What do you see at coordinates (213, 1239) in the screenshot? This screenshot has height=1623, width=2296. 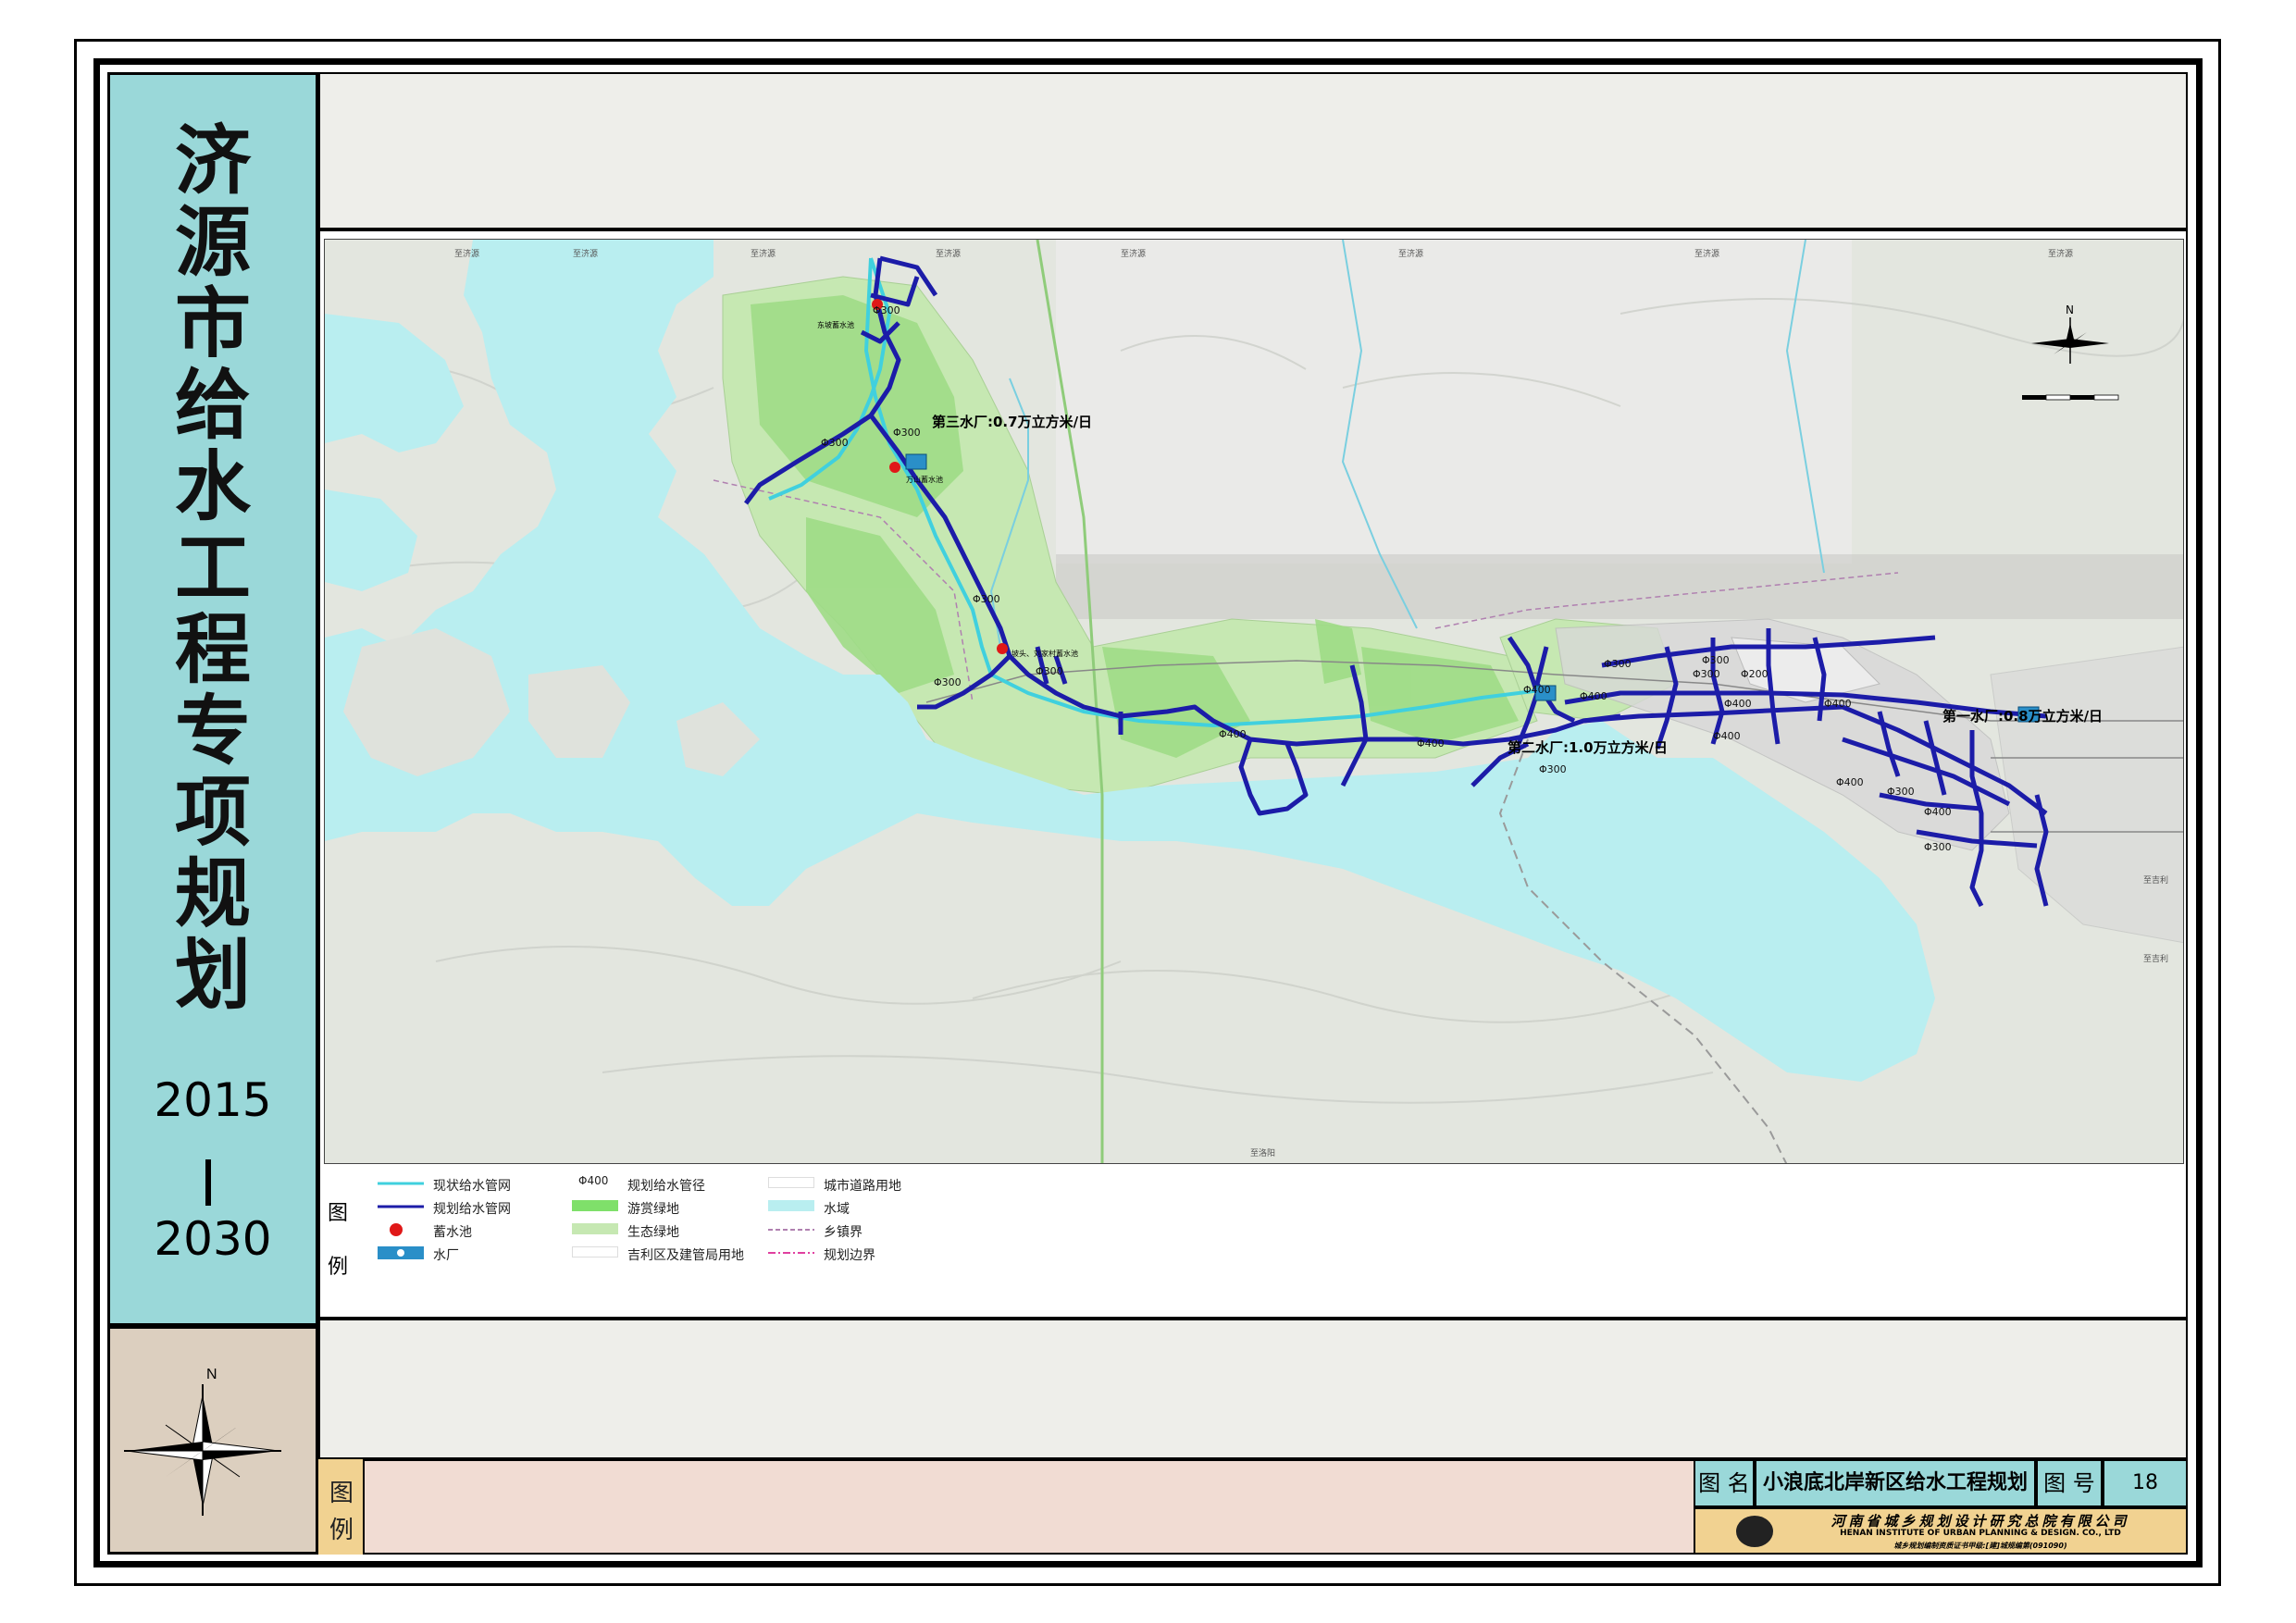 I see `year-end: 2030` at bounding box center [213, 1239].